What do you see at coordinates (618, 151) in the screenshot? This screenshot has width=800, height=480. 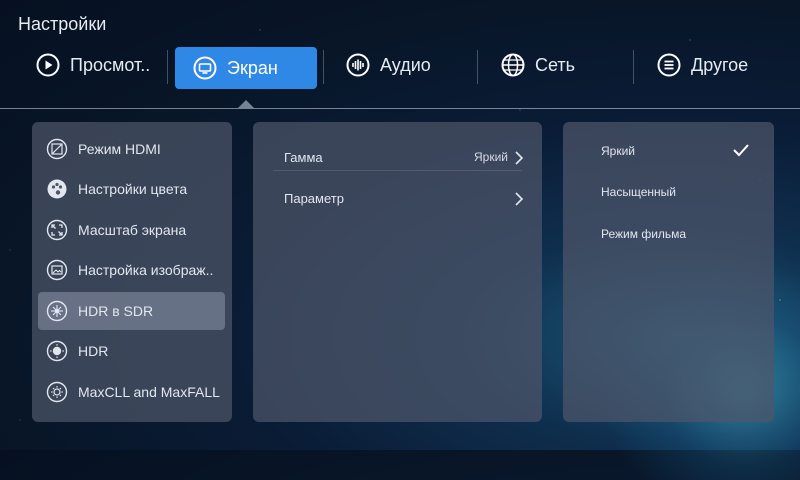 I see `option-label: Яркий` at bounding box center [618, 151].